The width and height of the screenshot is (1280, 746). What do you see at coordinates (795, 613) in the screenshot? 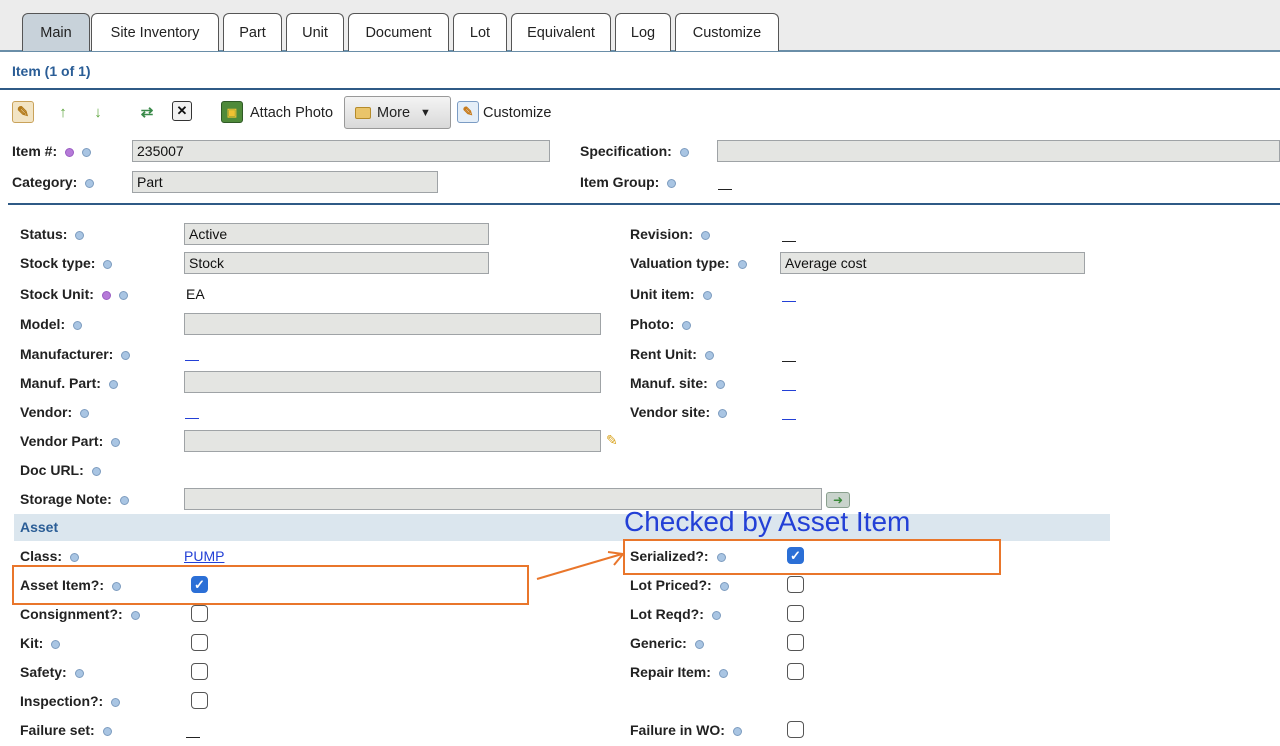
I see `lot-reqd-checkbox` at bounding box center [795, 613].